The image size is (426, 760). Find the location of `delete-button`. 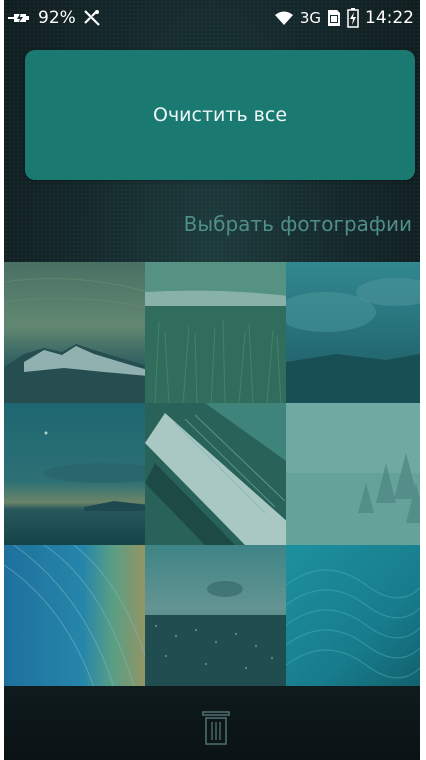

delete-button is located at coordinates (216, 728).